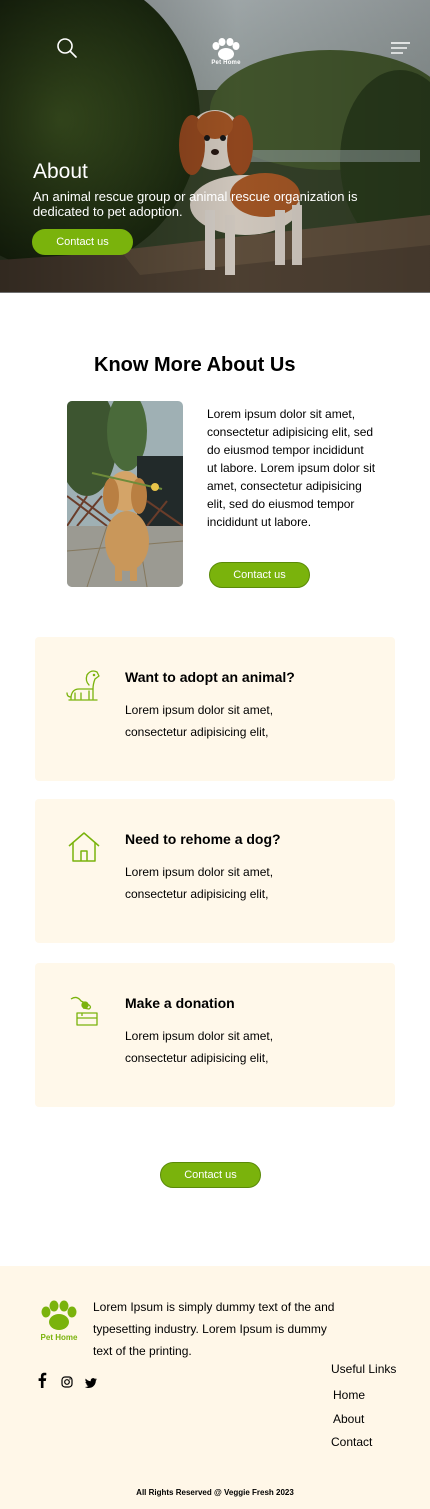 Image resolution: width=430 pixels, height=1509 pixels. I want to click on footer-logo: Pet Home, so click(59, 1321).